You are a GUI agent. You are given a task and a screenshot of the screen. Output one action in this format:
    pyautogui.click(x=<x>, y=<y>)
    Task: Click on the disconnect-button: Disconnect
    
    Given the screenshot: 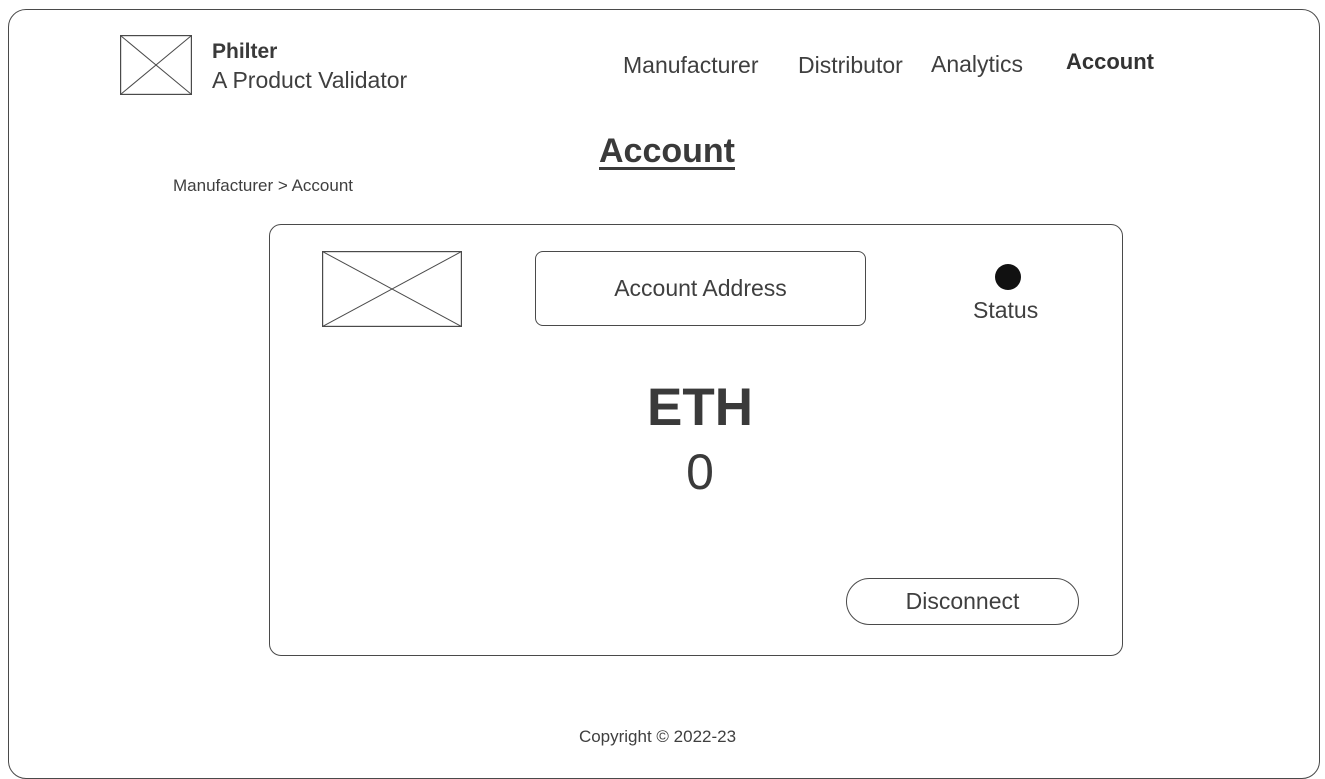 What is the action you would take?
    pyautogui.click(x=962, y=601)
    